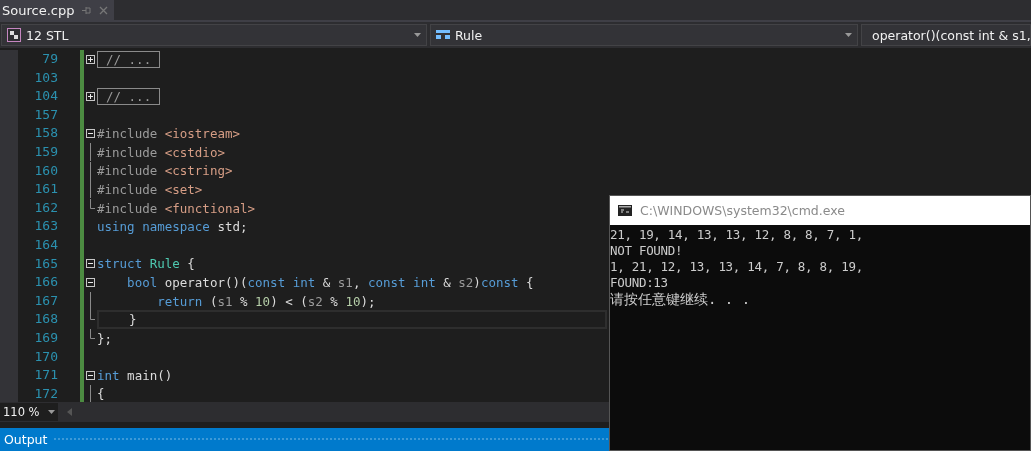 The image size is (1031, 451). Describe the element at coordinates (742, 210) in the screenshot. I see `window-title: C:\WINDOWS\system32\cmd.exe` at that location.